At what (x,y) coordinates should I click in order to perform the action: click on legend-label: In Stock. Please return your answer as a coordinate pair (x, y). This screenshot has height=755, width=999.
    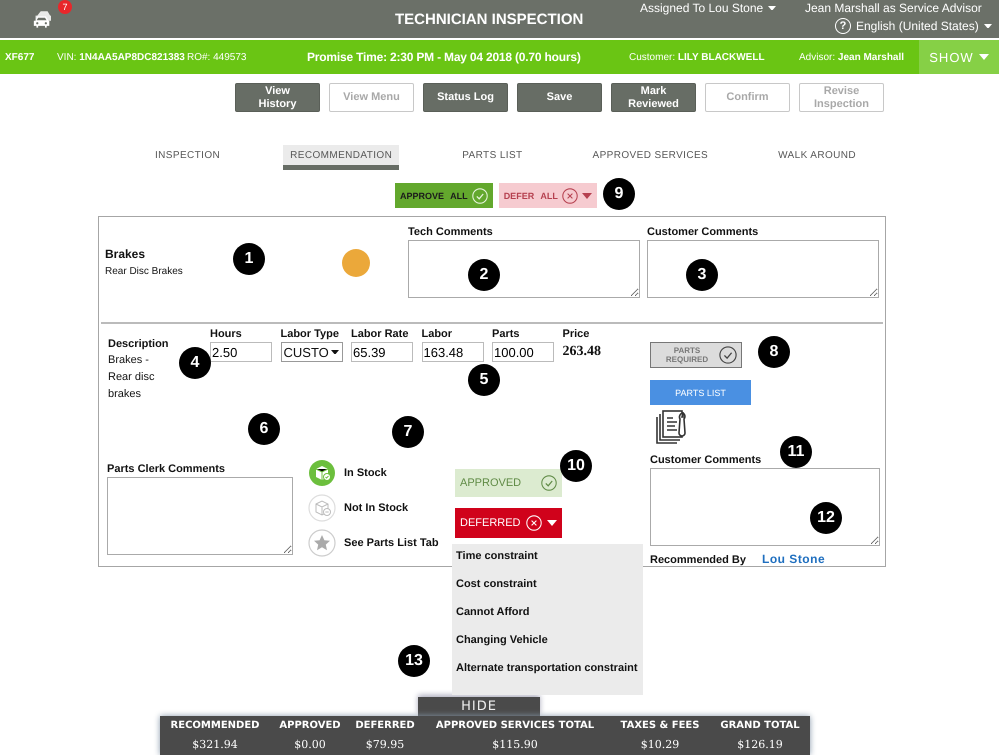
    Looking at the image, I should click on (365, 473).